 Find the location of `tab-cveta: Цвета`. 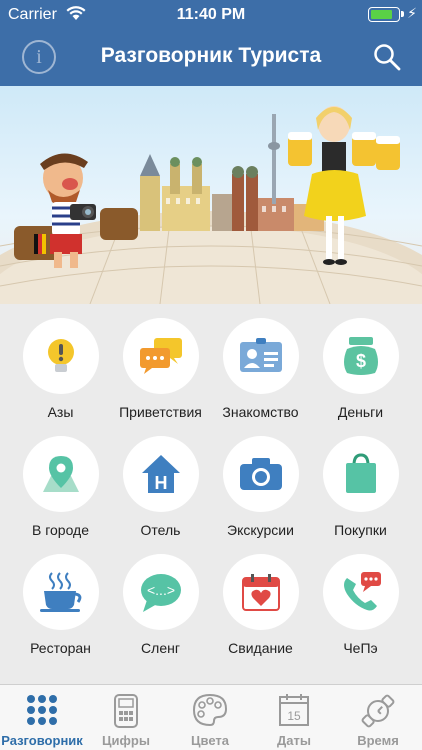

tab-cveta: Цвета is located at coordinates (210, 717).